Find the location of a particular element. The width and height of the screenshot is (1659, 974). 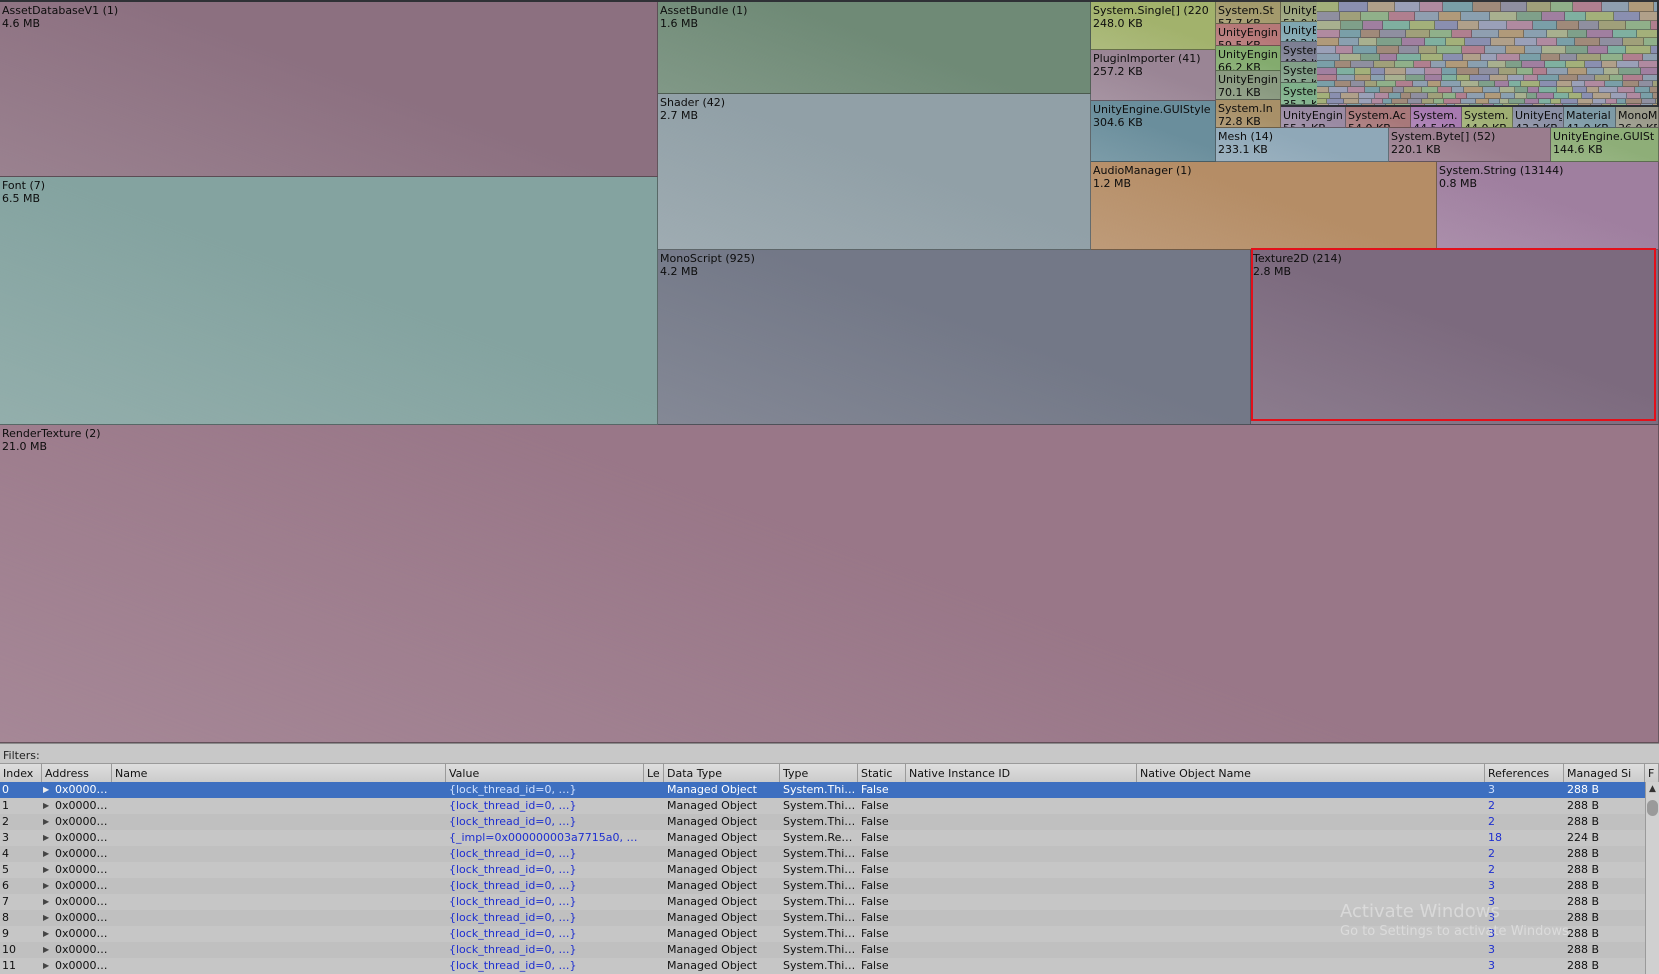

treemap-cell-system-string-13144-11: System.String (13144) 0.8 MB is located at coordinates (1548, 206).